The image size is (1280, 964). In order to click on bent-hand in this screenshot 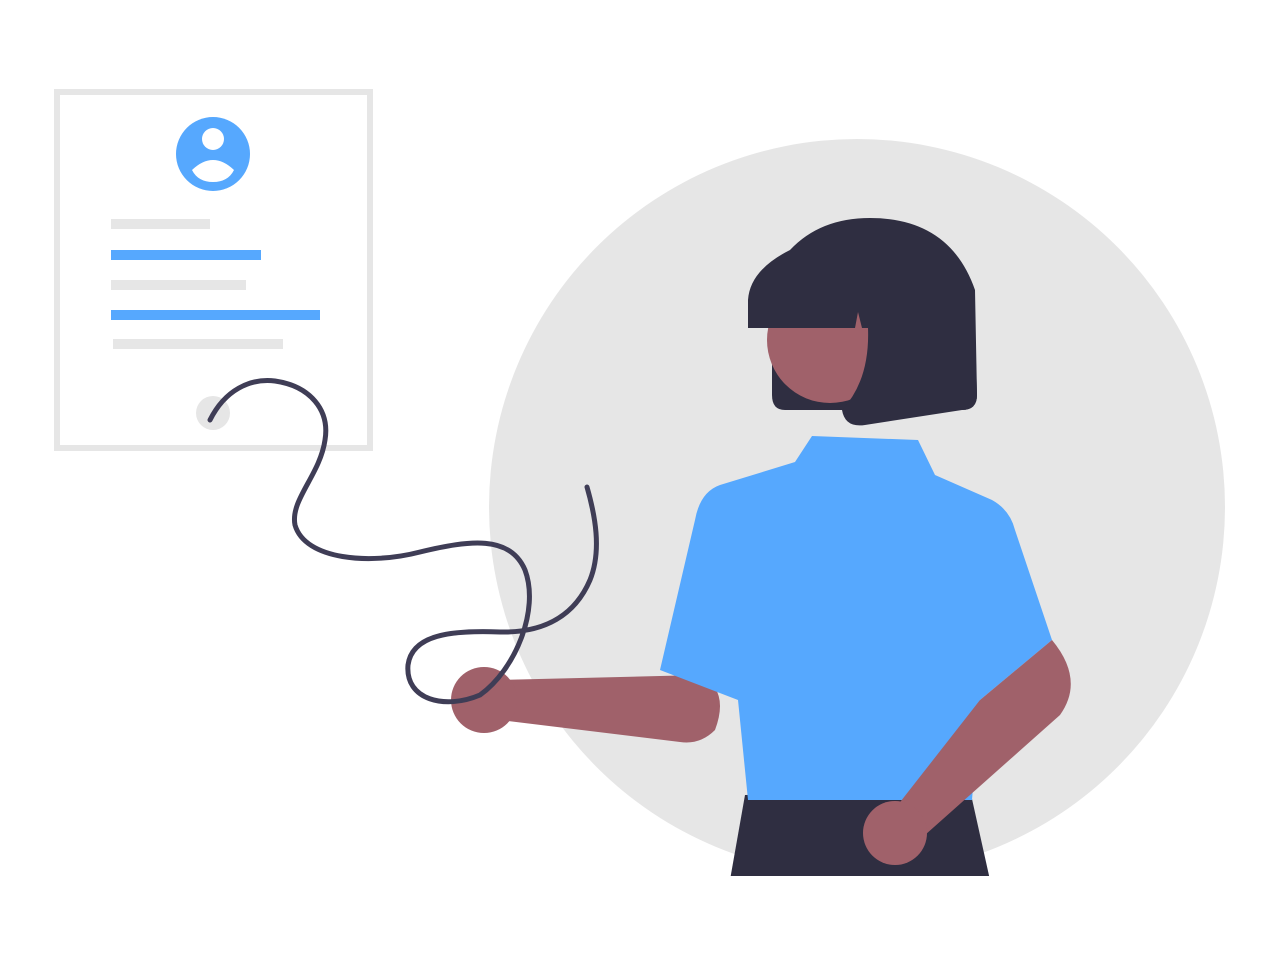, I will do `click(895, 833)`.